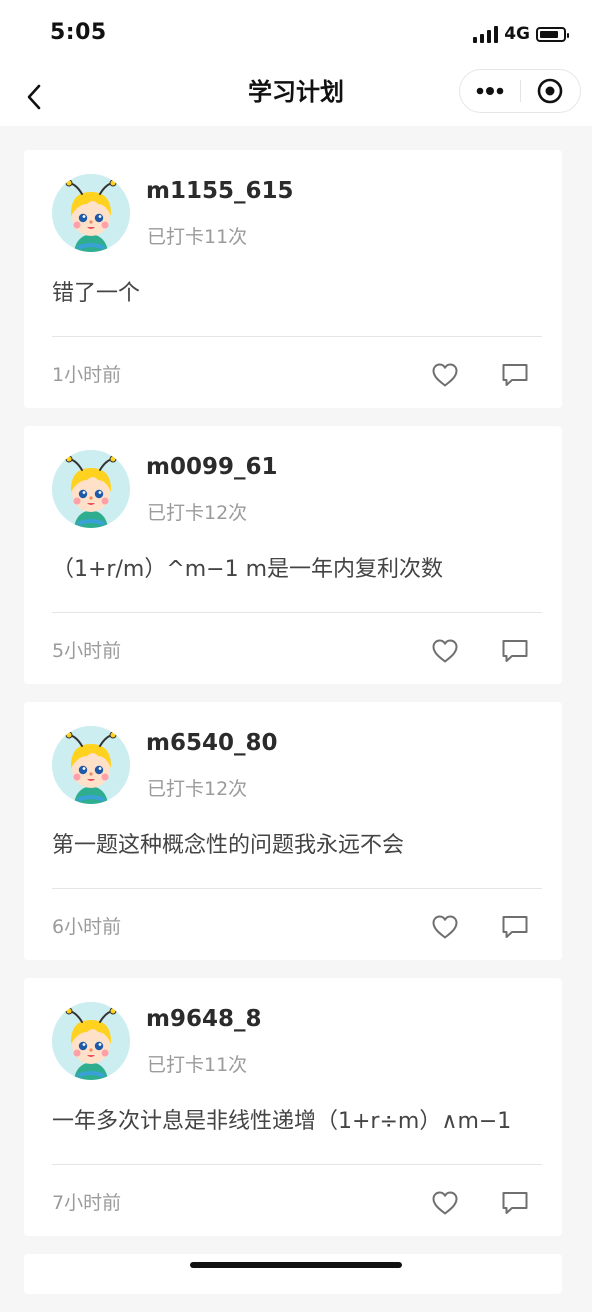  I want to click on status-indicators: 4G, so click(521, 34).